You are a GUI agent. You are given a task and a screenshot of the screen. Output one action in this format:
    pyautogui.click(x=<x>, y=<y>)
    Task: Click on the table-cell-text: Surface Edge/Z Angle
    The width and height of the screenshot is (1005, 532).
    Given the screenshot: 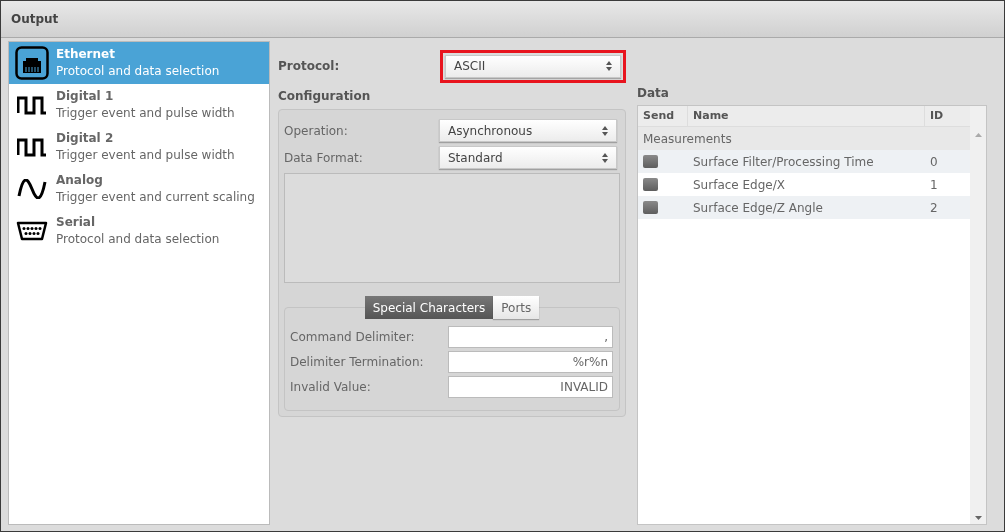 What is the action you would take?
    pyautogui.click(x=758, y=208)
    